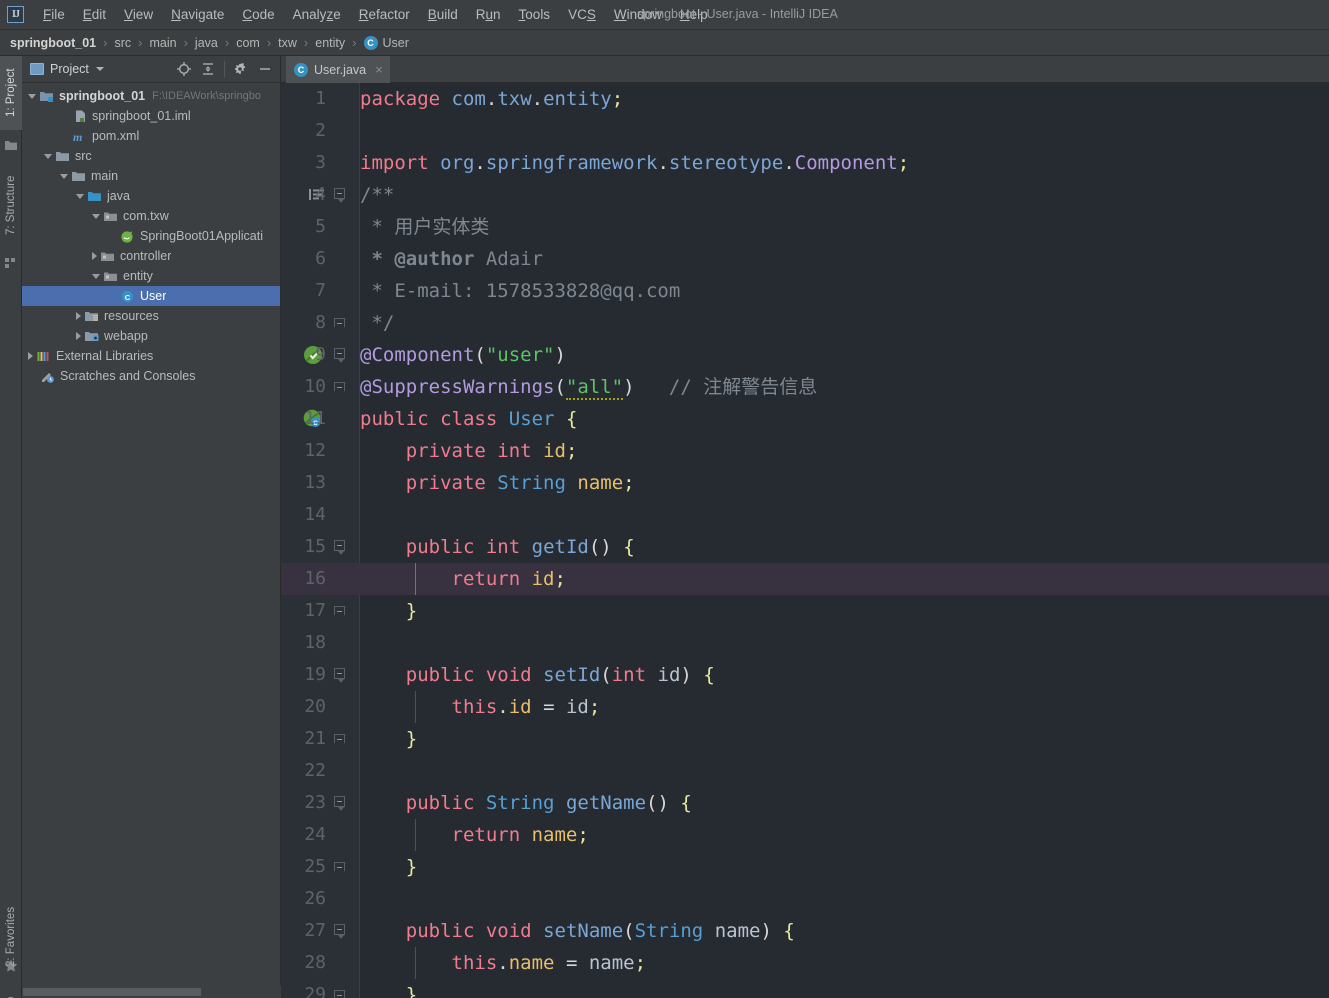  What do you see at coordinates (816, 739) in the screenshot?
I see `code-line: 21 }` at bounding box center [816, 739].